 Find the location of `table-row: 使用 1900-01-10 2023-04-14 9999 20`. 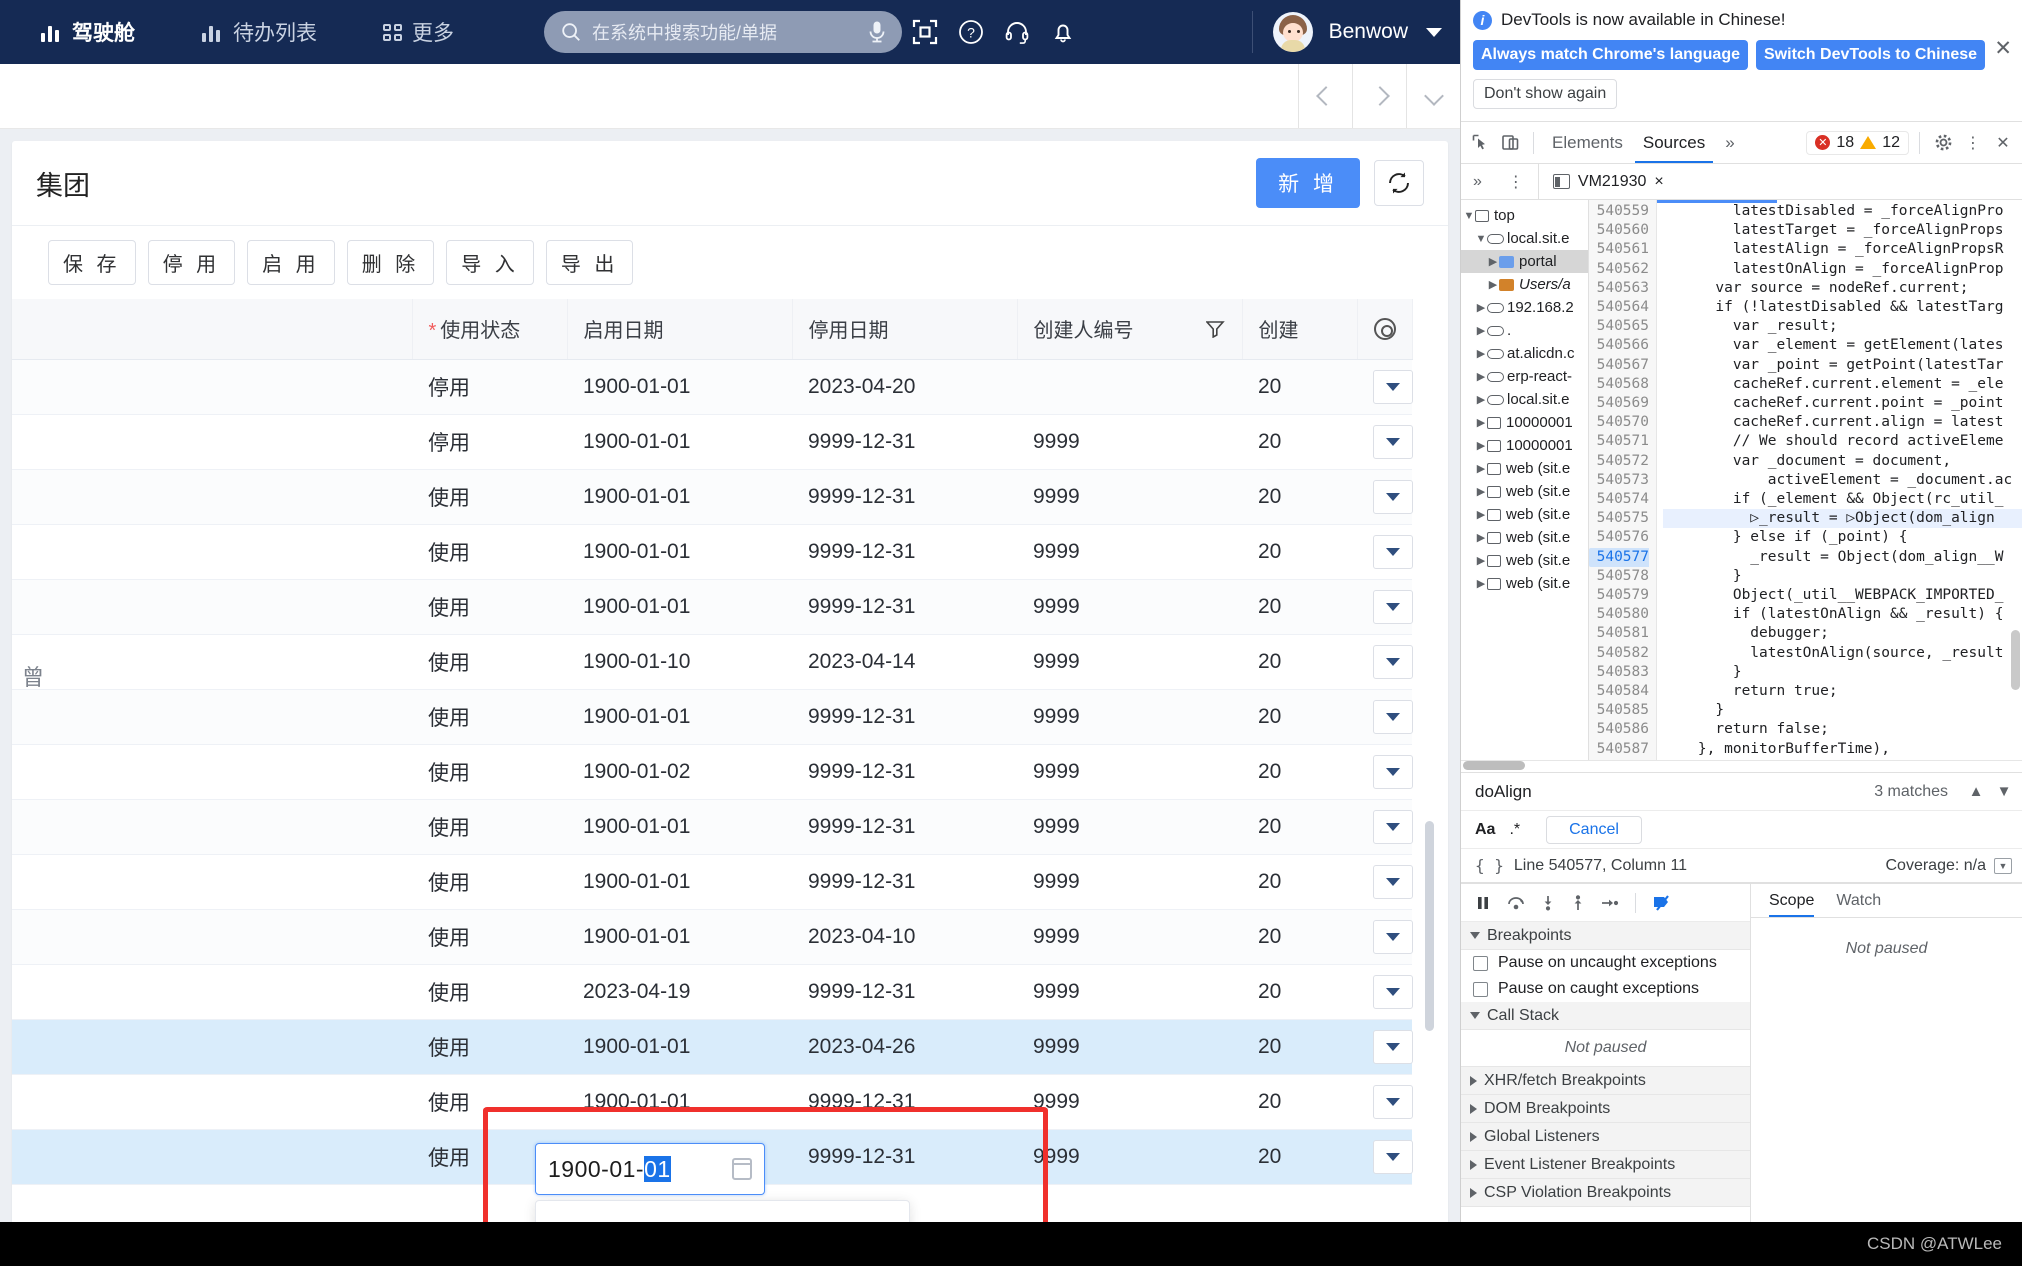

table-row: 使用 1900-01-10 2023-04-14 9999 20 is located at coordinates (712, 662).